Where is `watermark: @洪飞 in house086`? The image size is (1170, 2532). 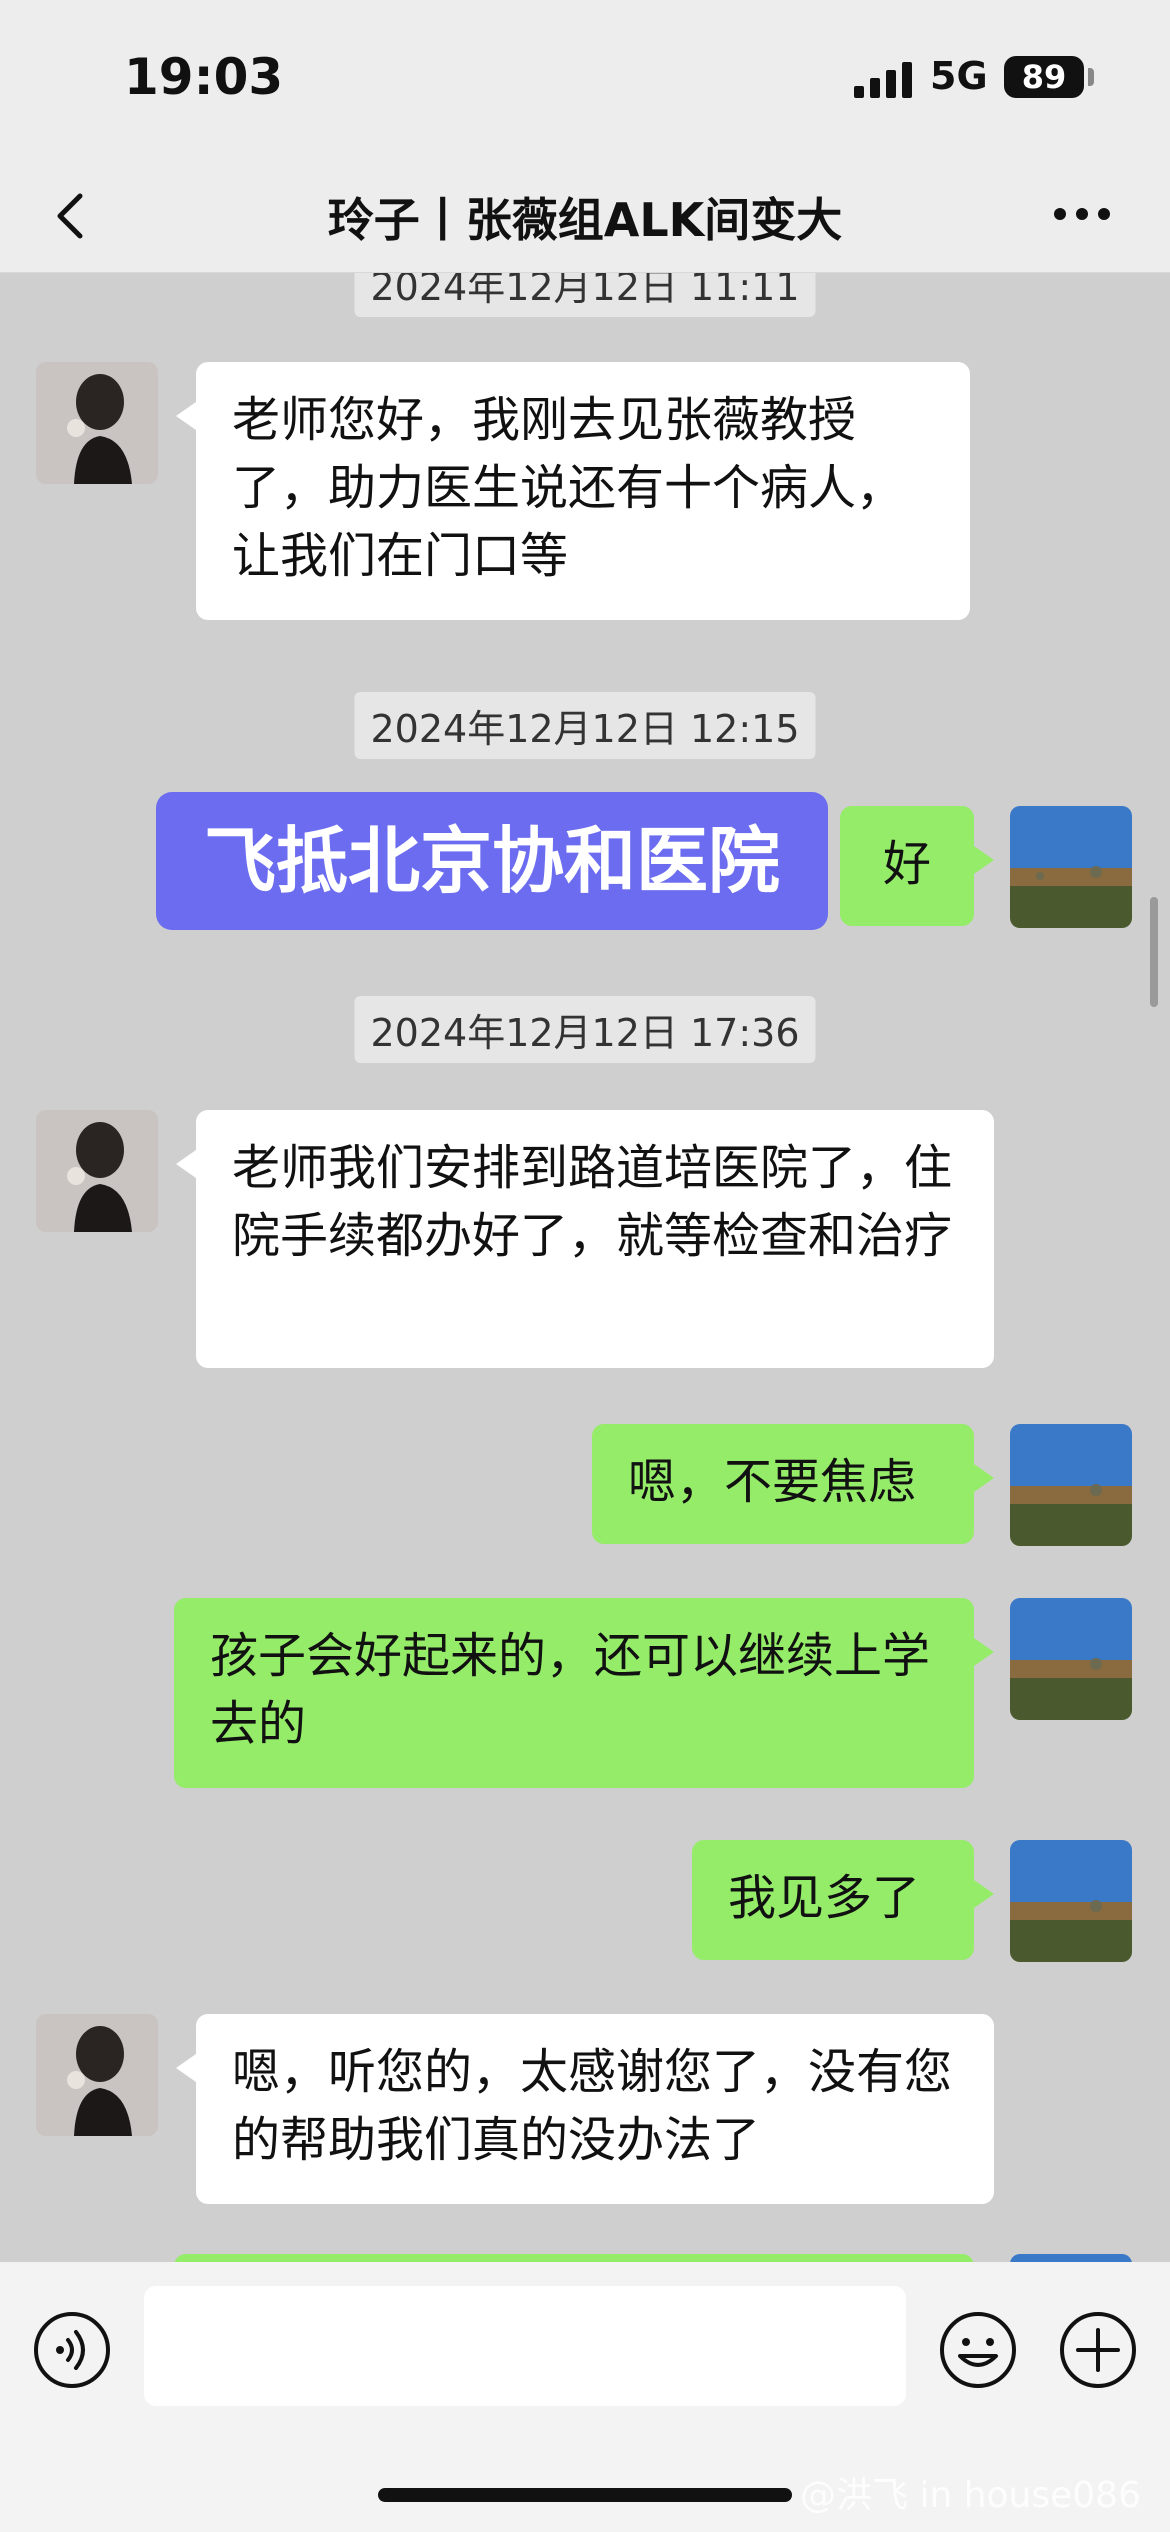 watermark: @洪飞 in house086 is located at coordinates (970, 2495).